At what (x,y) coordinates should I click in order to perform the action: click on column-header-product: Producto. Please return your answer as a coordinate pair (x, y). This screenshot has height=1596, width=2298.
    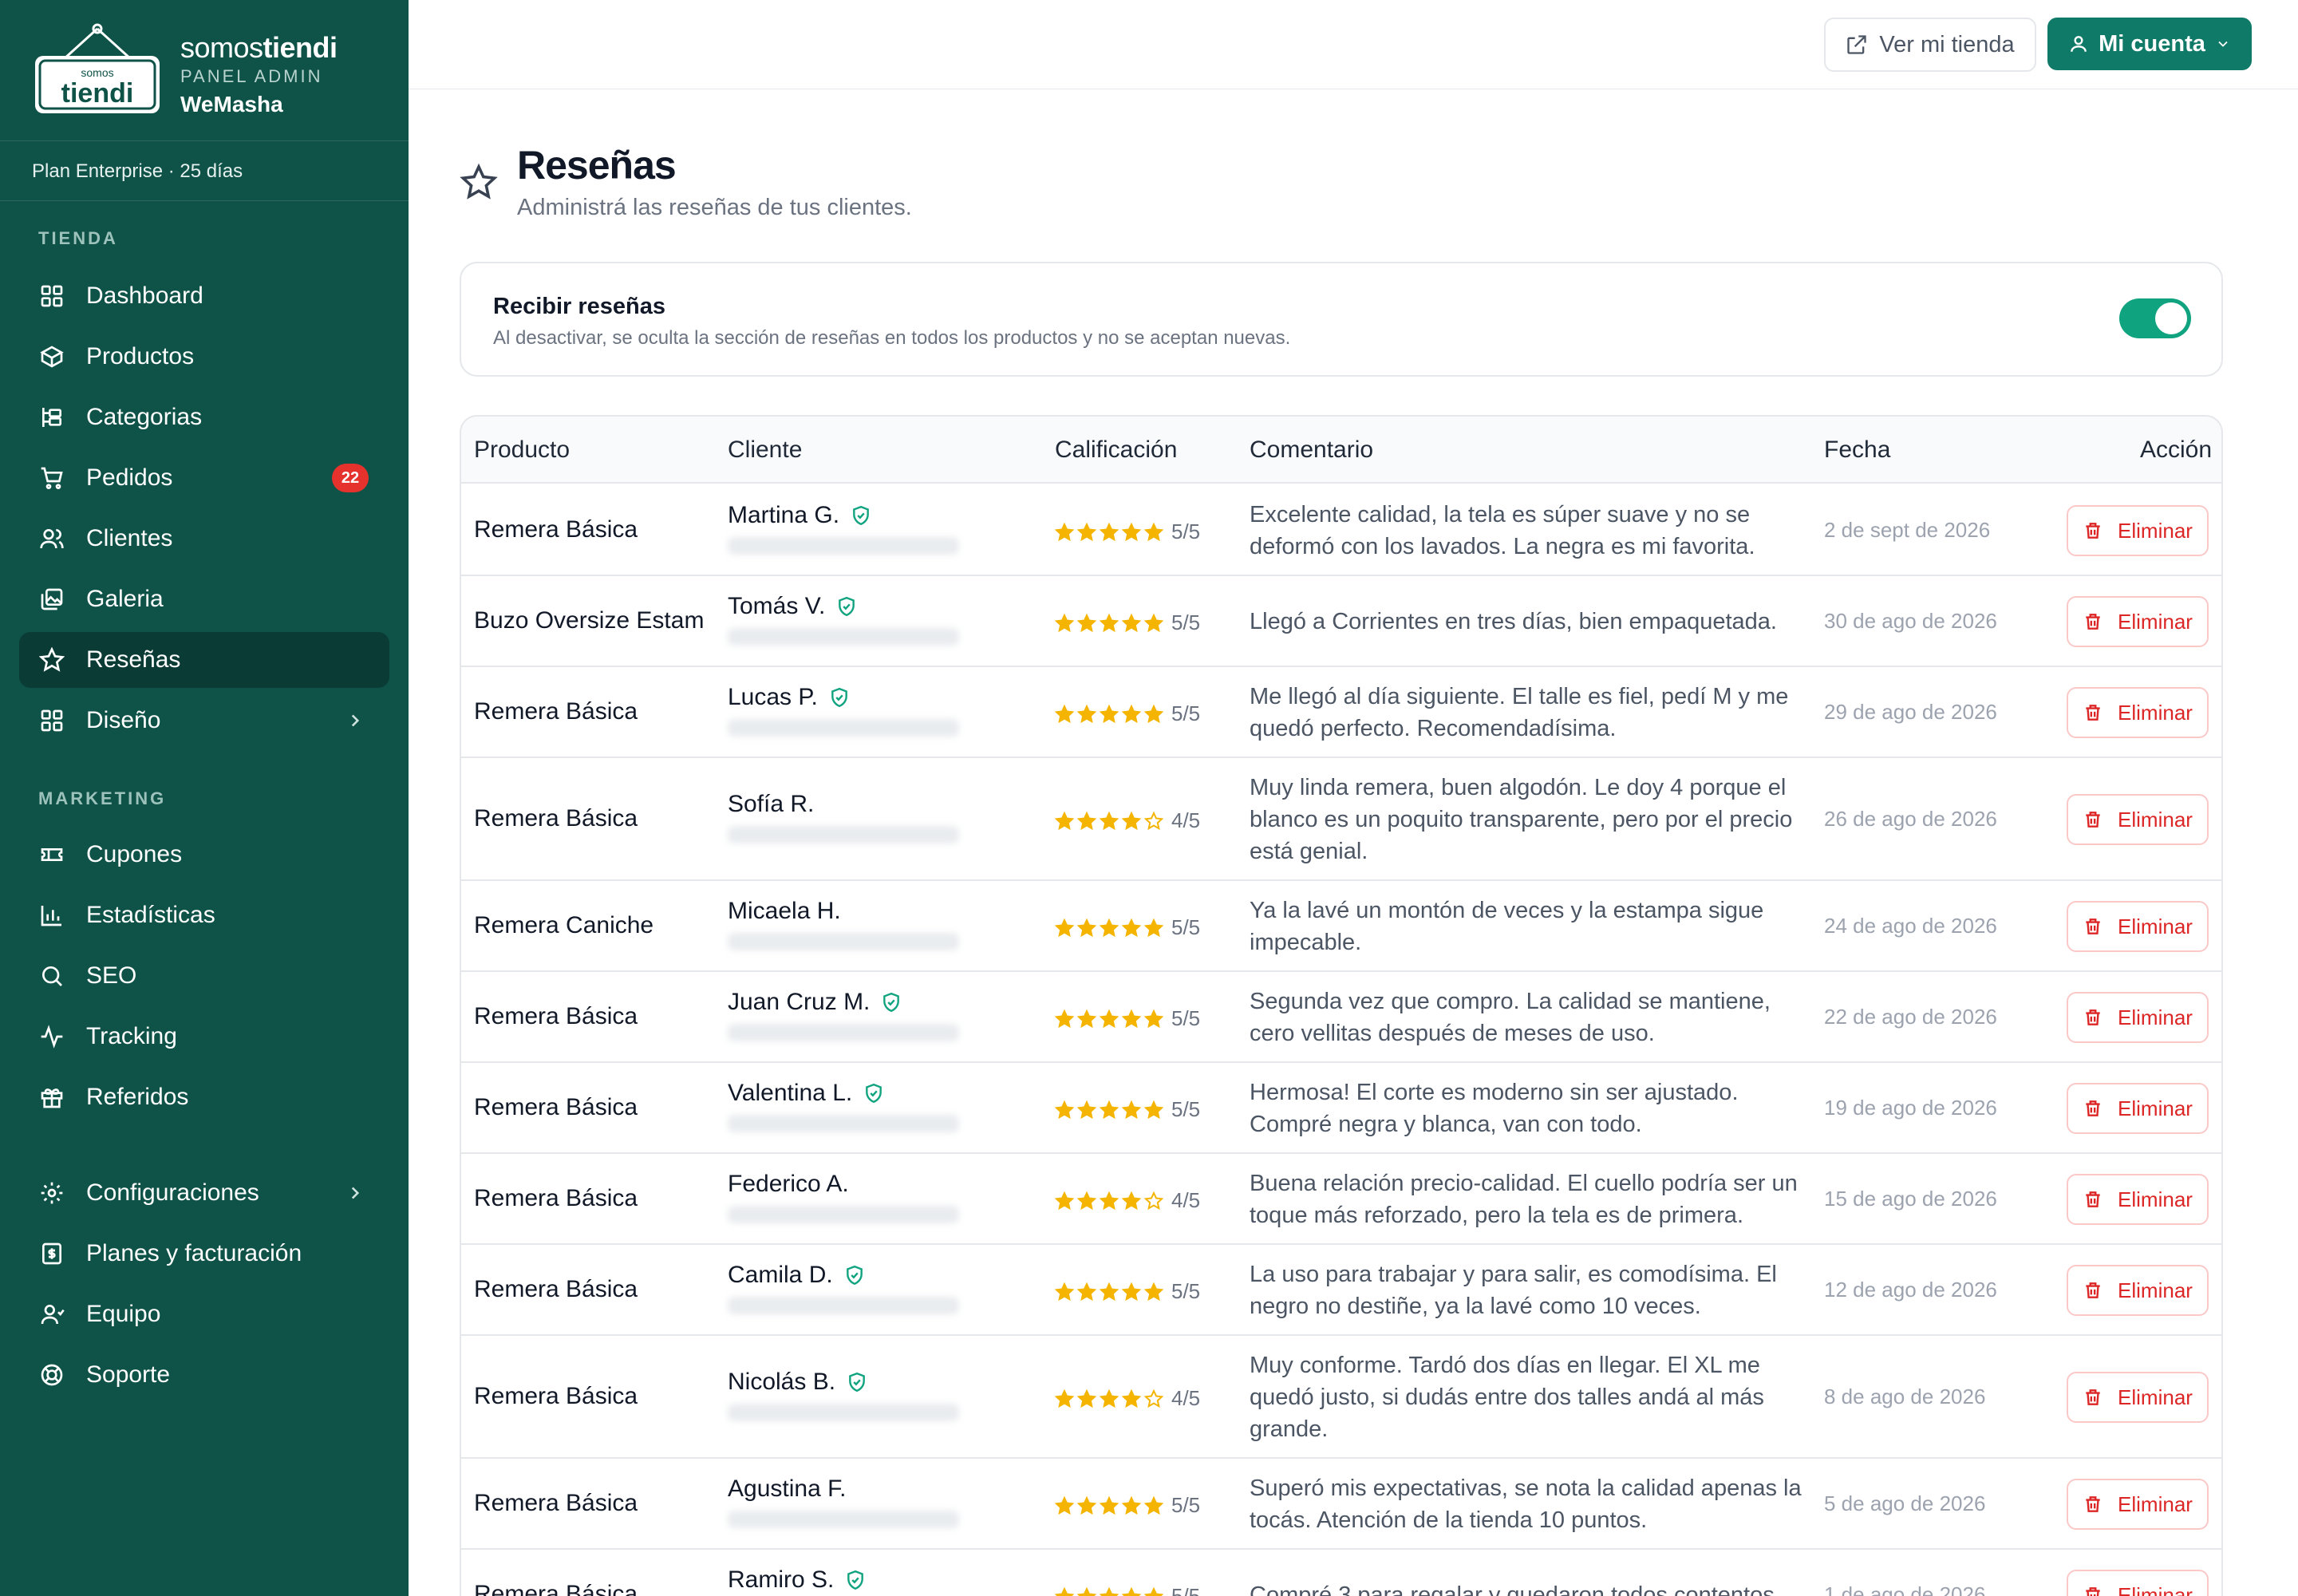
    Looking at the image, I should click on (522, 450).